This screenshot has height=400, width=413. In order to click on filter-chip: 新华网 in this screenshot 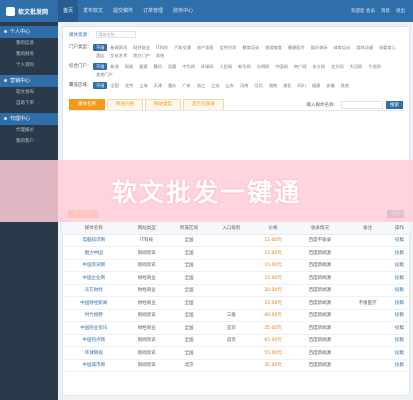, I will do `click(244, 66)`.